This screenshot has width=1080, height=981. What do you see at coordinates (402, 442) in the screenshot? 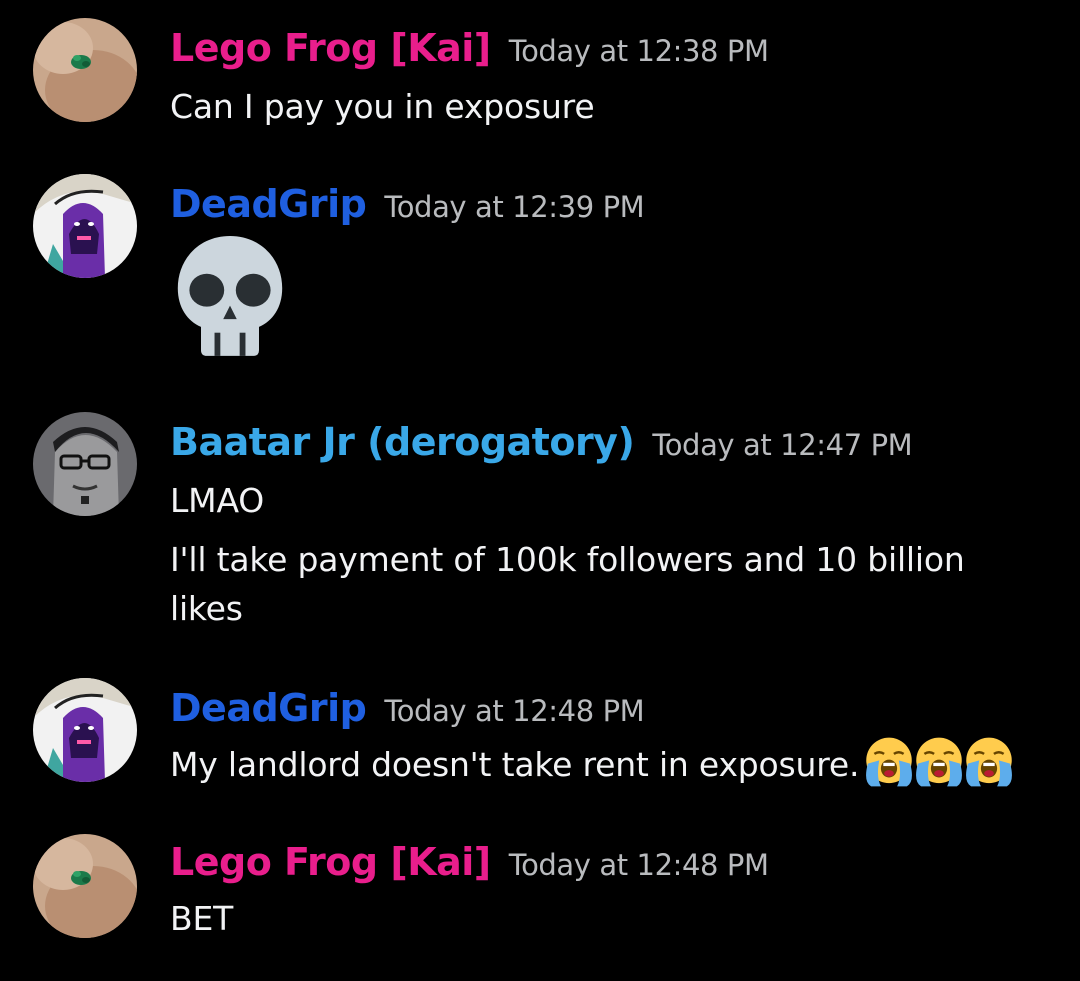
I see `username: Baatar Jr (derogatory)` at bounding box center [402, 442].